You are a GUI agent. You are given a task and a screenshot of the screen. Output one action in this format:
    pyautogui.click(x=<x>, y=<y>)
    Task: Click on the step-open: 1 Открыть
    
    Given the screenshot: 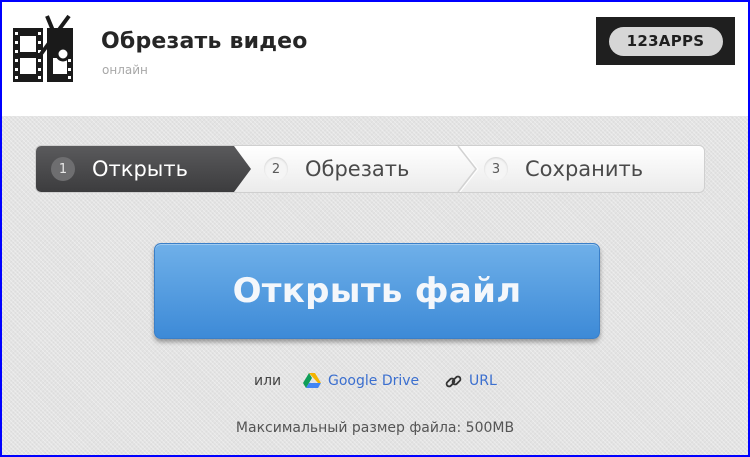 What is the action you would take?
    pyautogui.click(x=119, y=169)
    